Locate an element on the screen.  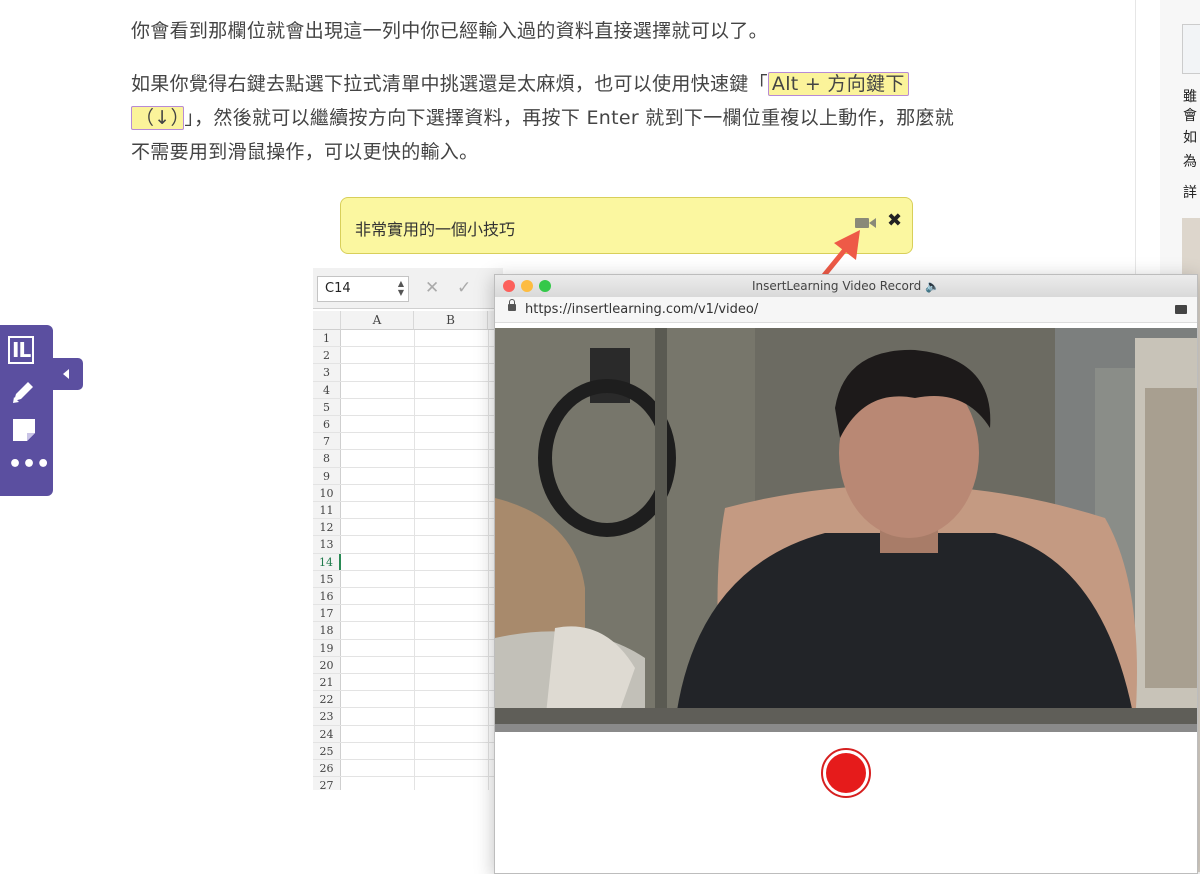
row-number: 17 is located at coordinates (327, 613).